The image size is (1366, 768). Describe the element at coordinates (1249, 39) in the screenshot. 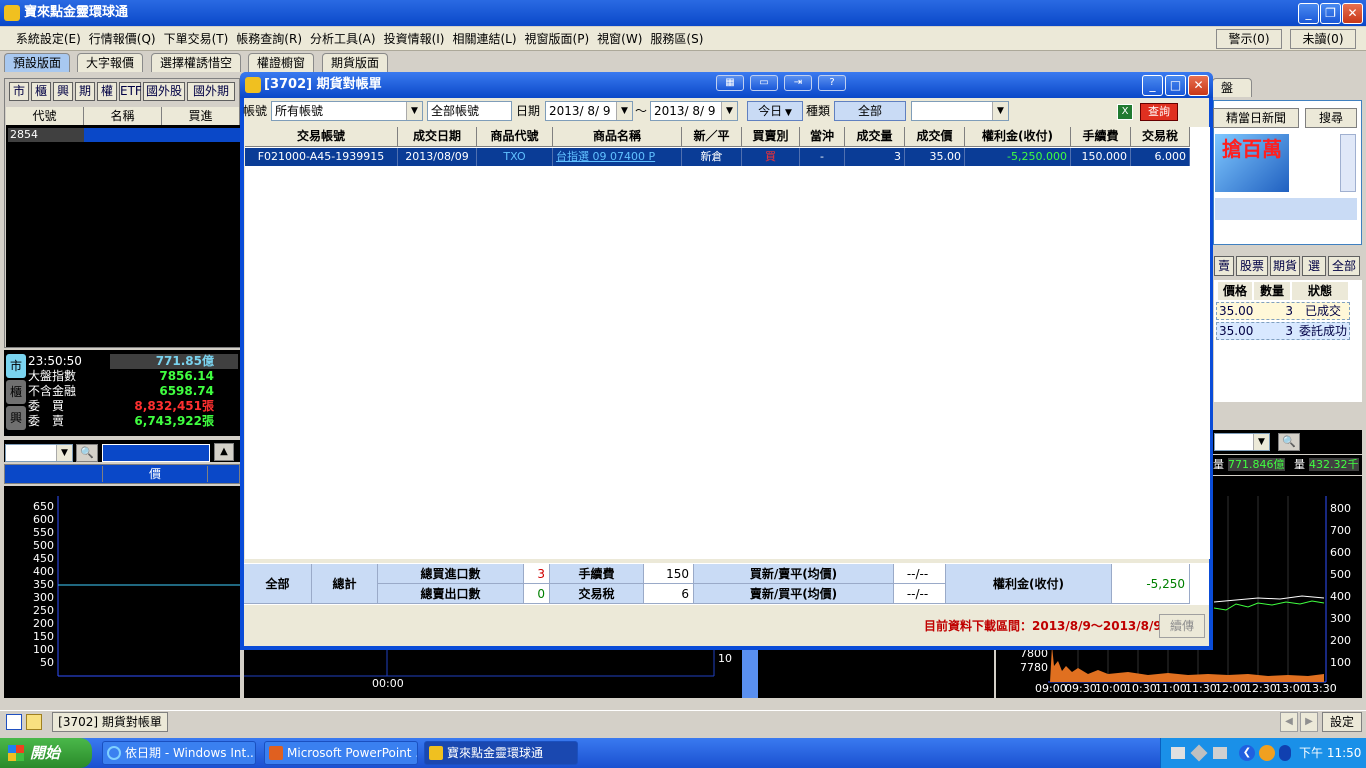

I see `warning-button: 警示(0)` at that location.